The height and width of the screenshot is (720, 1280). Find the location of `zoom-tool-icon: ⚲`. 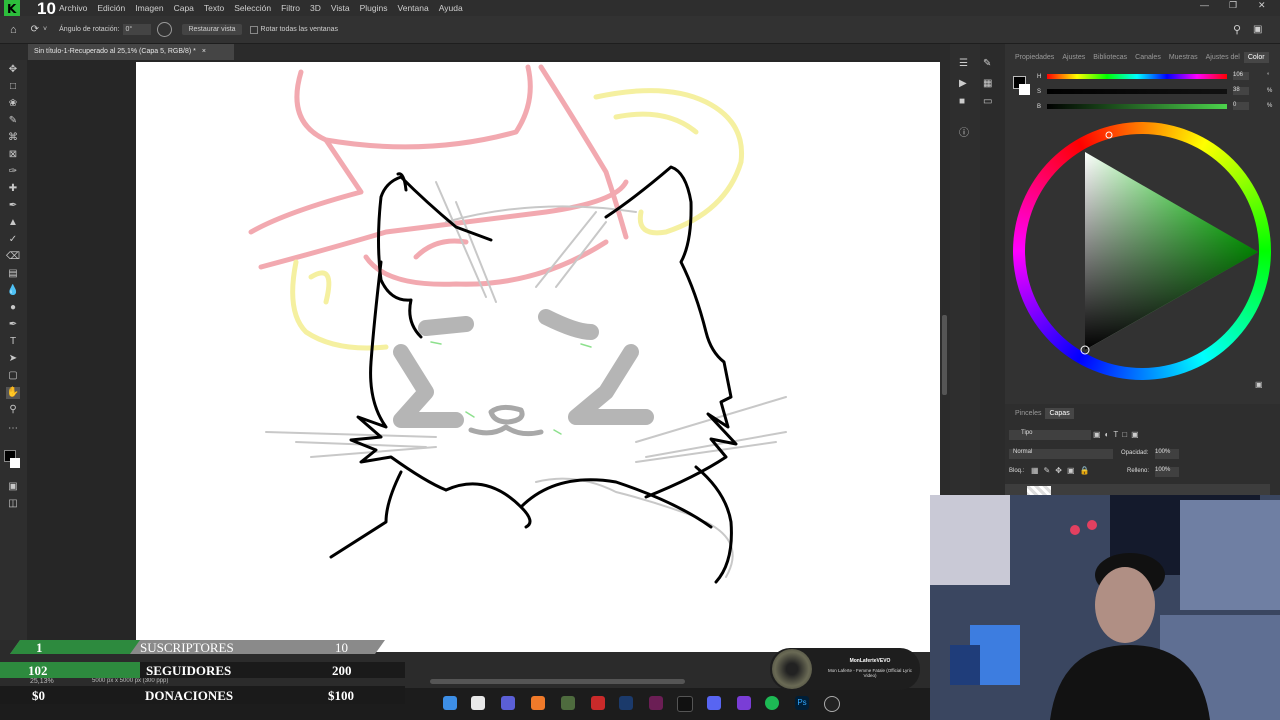

zoom-tool-icon: ⚲ is located at coordinates (13, 410).